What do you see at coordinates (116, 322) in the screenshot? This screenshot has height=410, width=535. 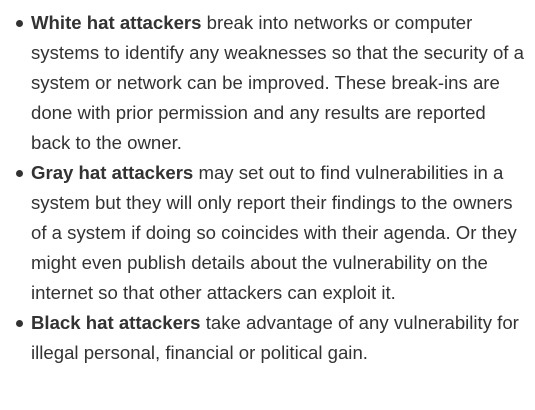 I see `term-black-hat: Black hat attackers` at bounding box center [116, 322].